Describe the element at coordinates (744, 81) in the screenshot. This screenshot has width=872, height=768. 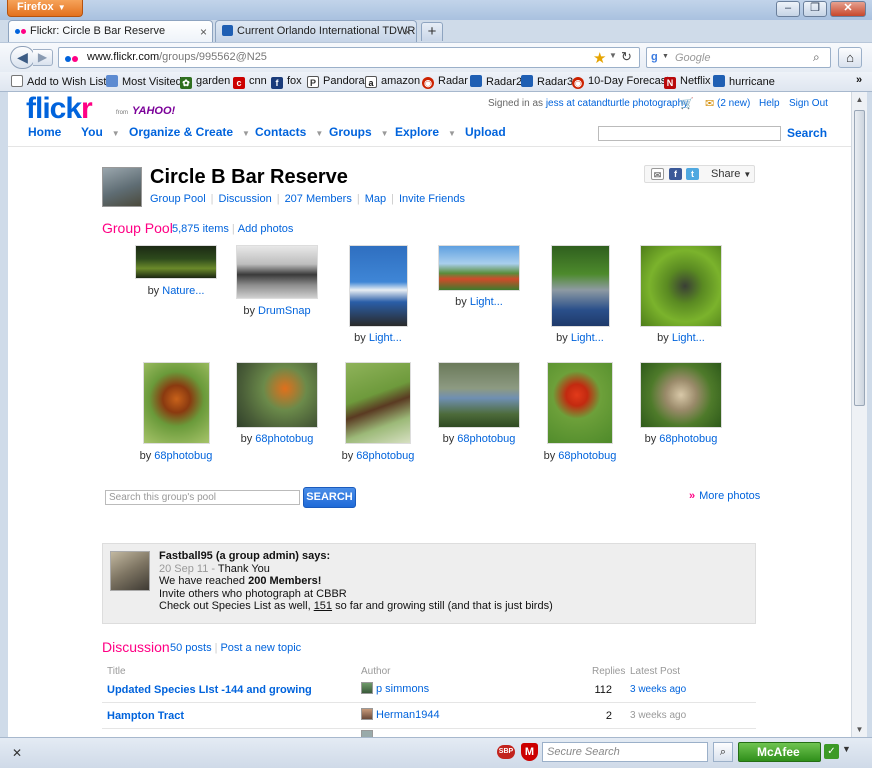
I see `bookmark-hurricane: hurricane` at that location.